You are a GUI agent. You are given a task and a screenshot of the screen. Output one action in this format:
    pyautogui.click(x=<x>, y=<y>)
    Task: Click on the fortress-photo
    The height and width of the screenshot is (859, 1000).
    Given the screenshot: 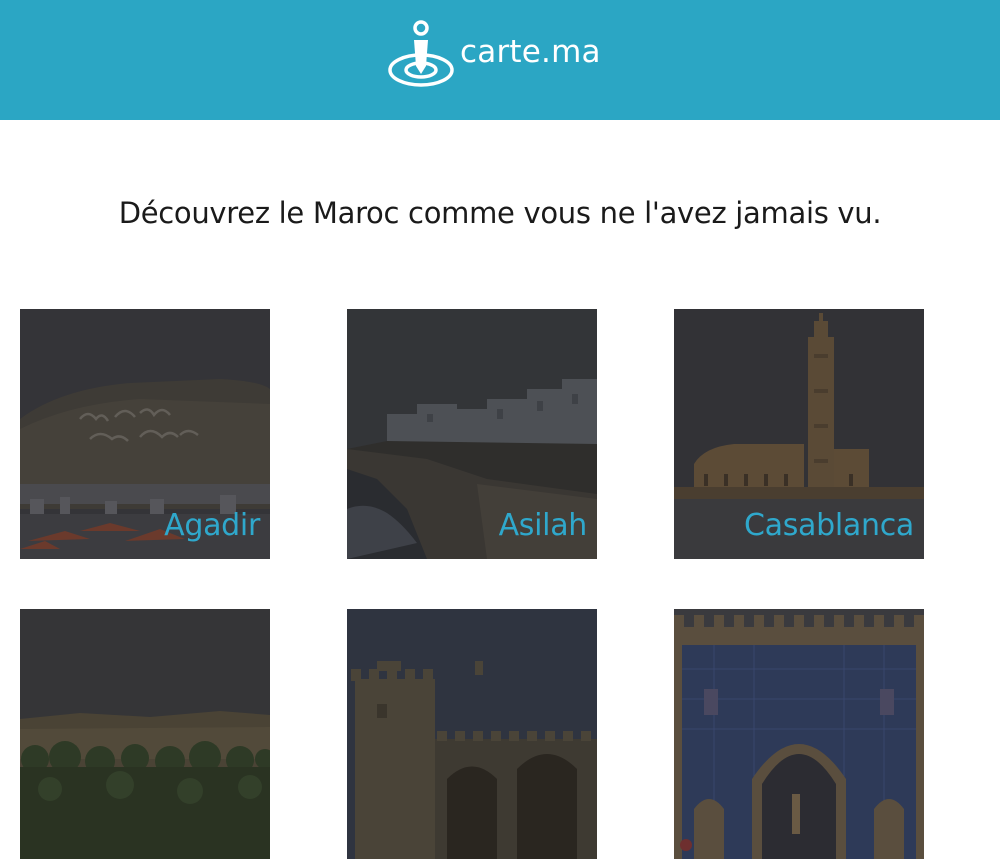 What is the action you would take?
    pyautogui.click(x=472, y=734)
    